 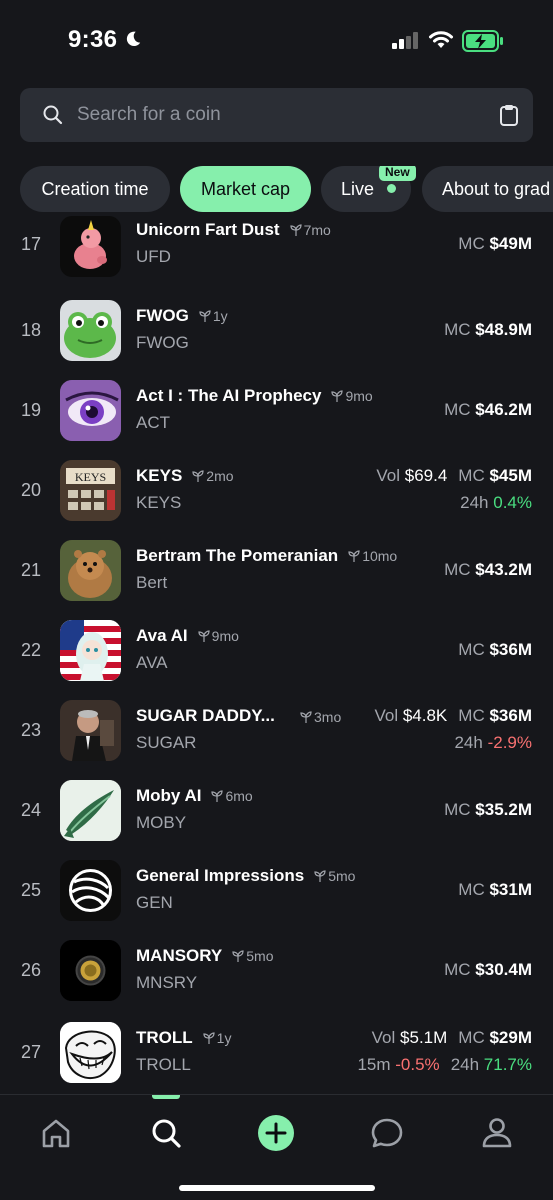 What do you see at coordinates (166, 1097) in the screenshot?
I see `active-tab-indicator` at bounding box center [166, 1097].